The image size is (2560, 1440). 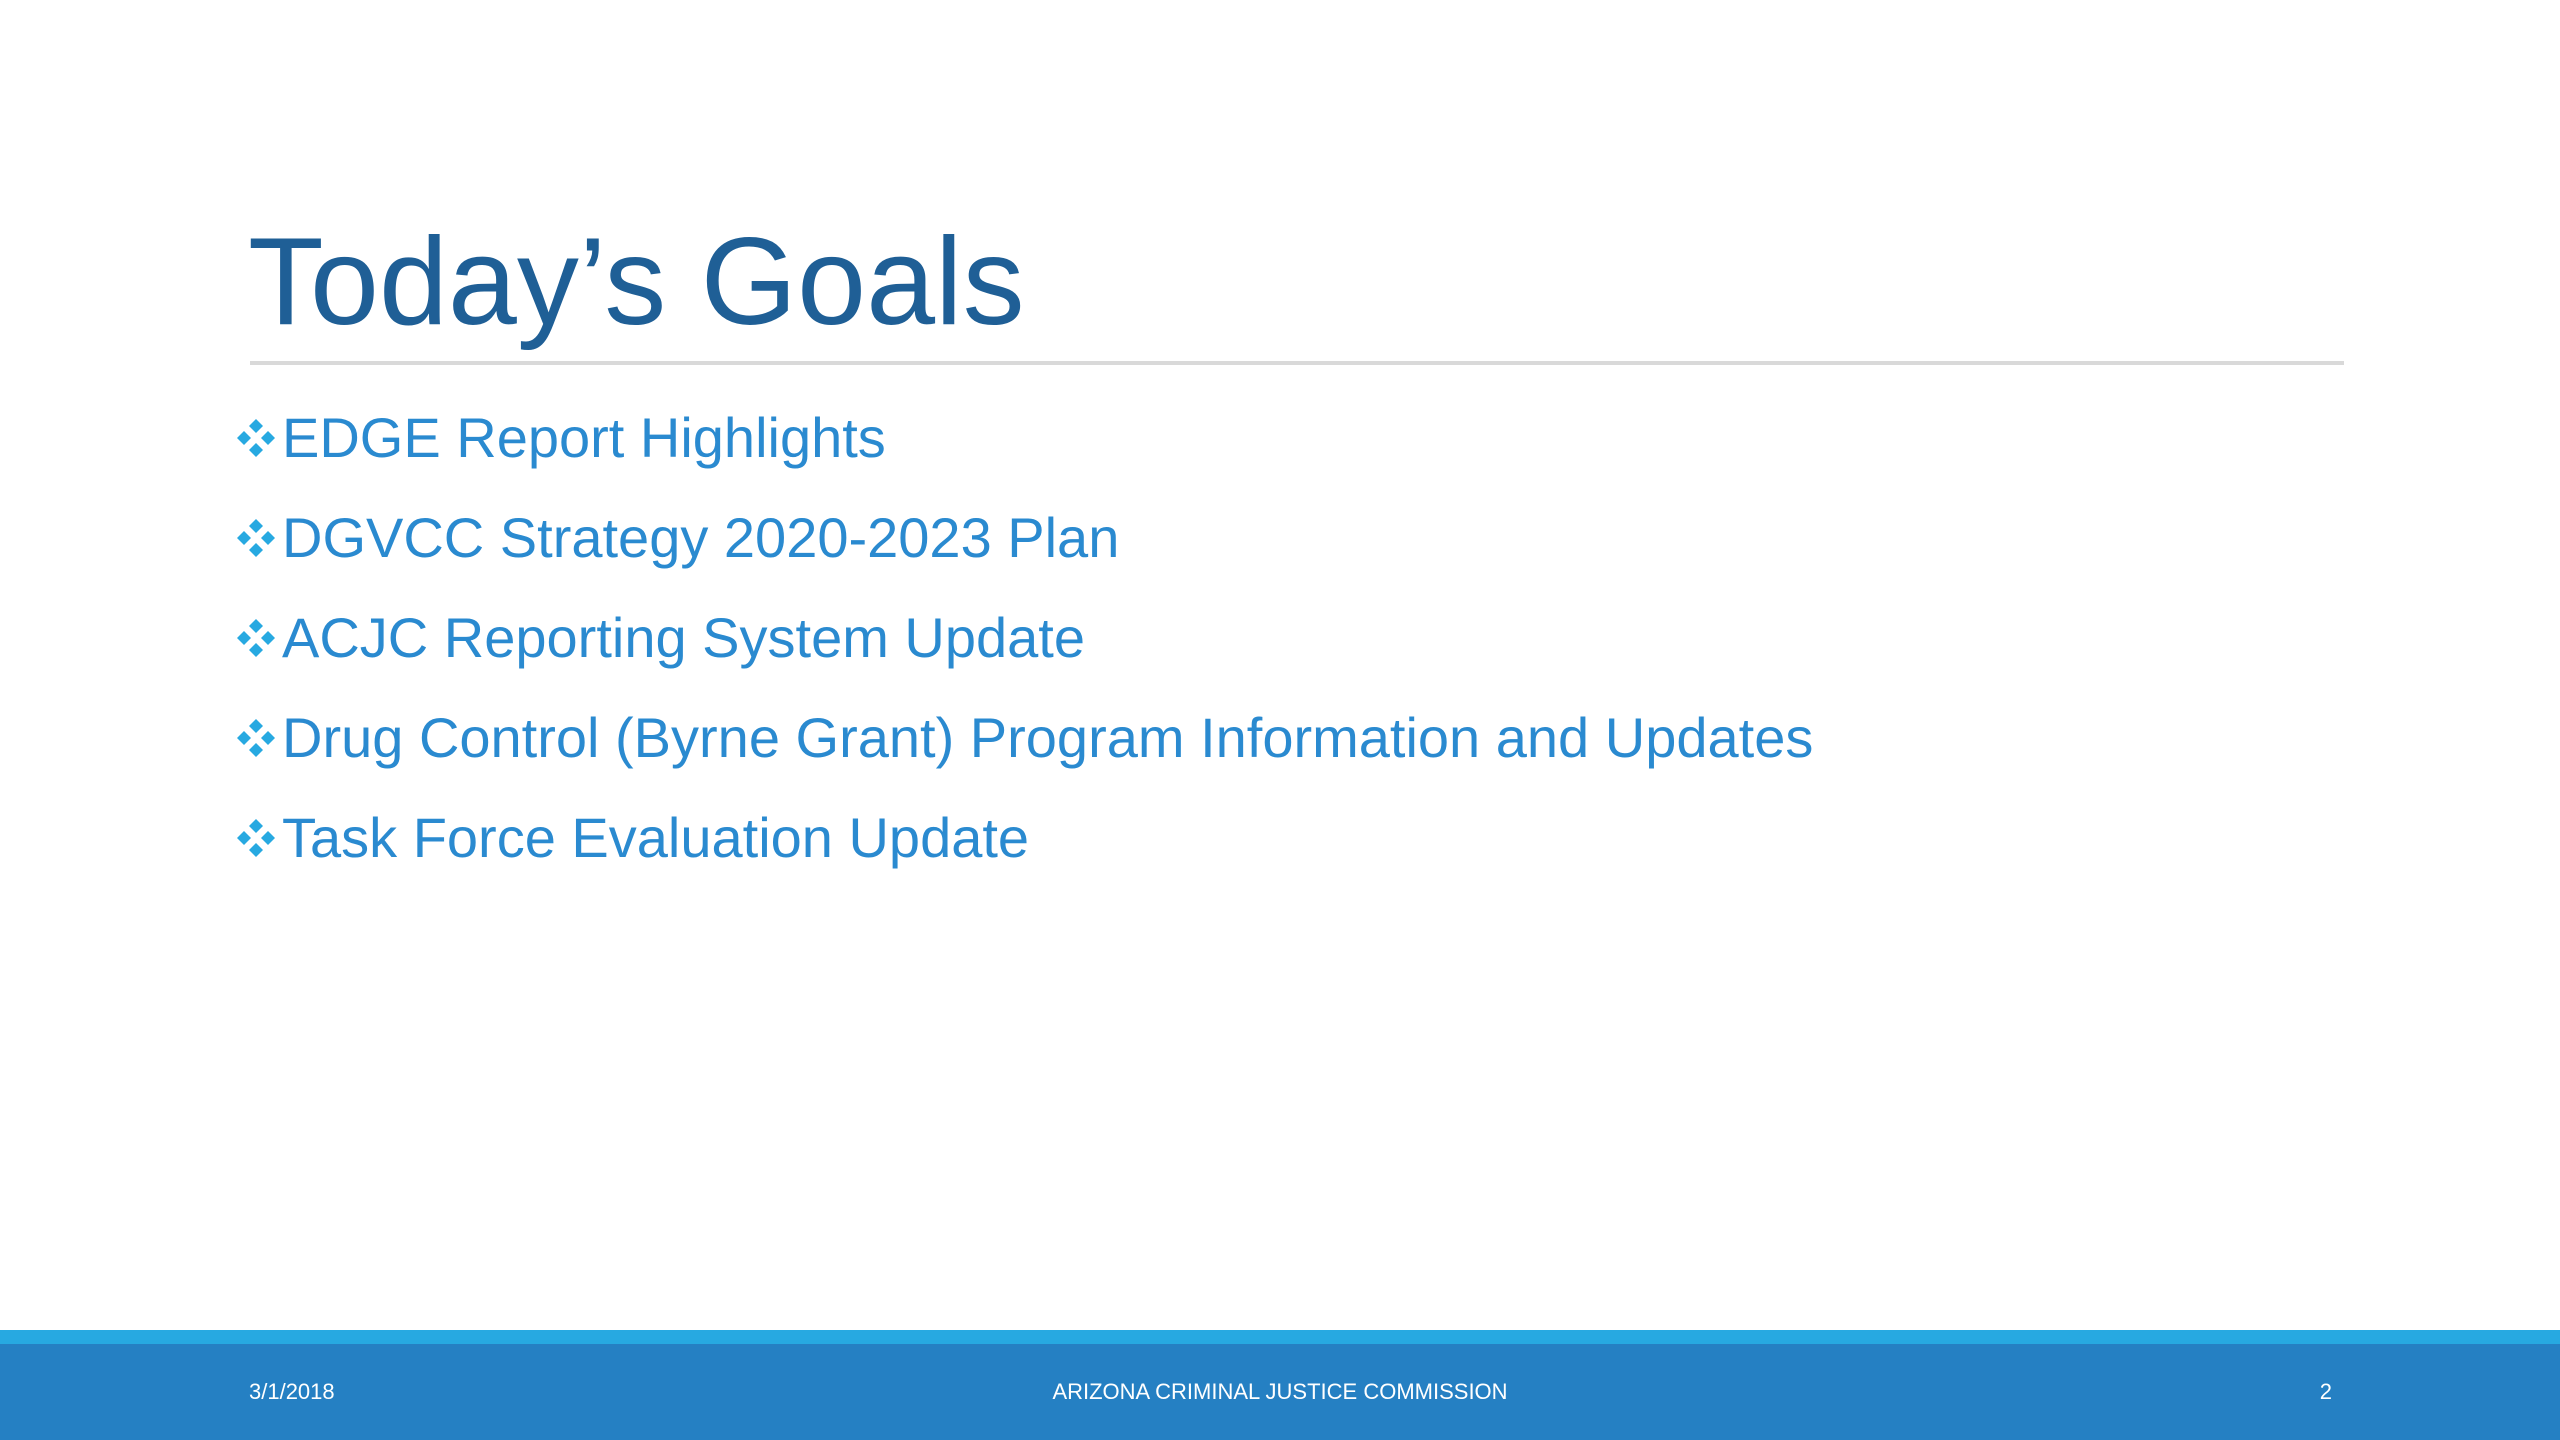 I want to click on footer-page-number: 2, so click(x=2325, y=1391).